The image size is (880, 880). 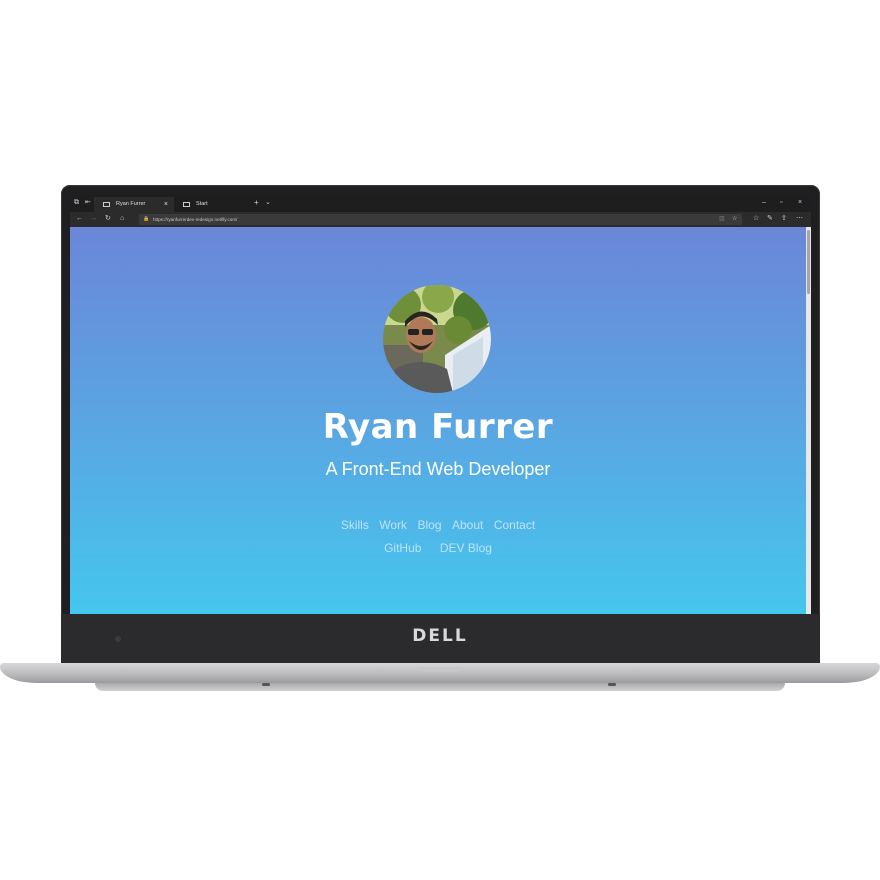 I want to click on laptop-base-lip, so click(x=440, y=687).